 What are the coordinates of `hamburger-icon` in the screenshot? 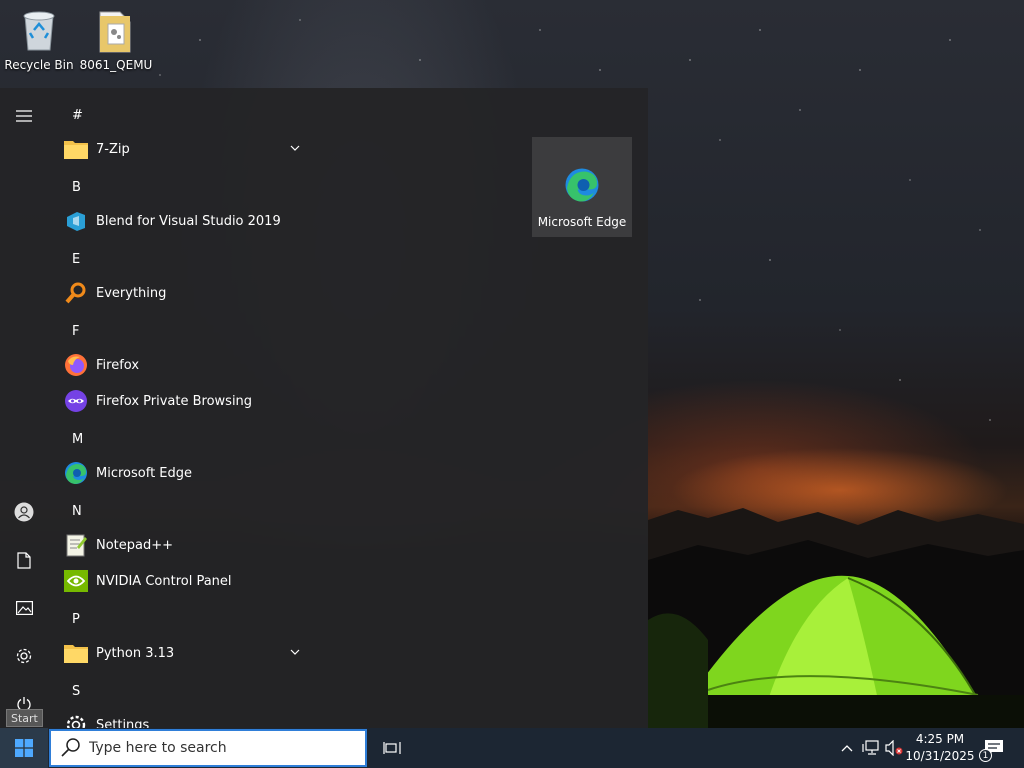 It's located at (24, 116).